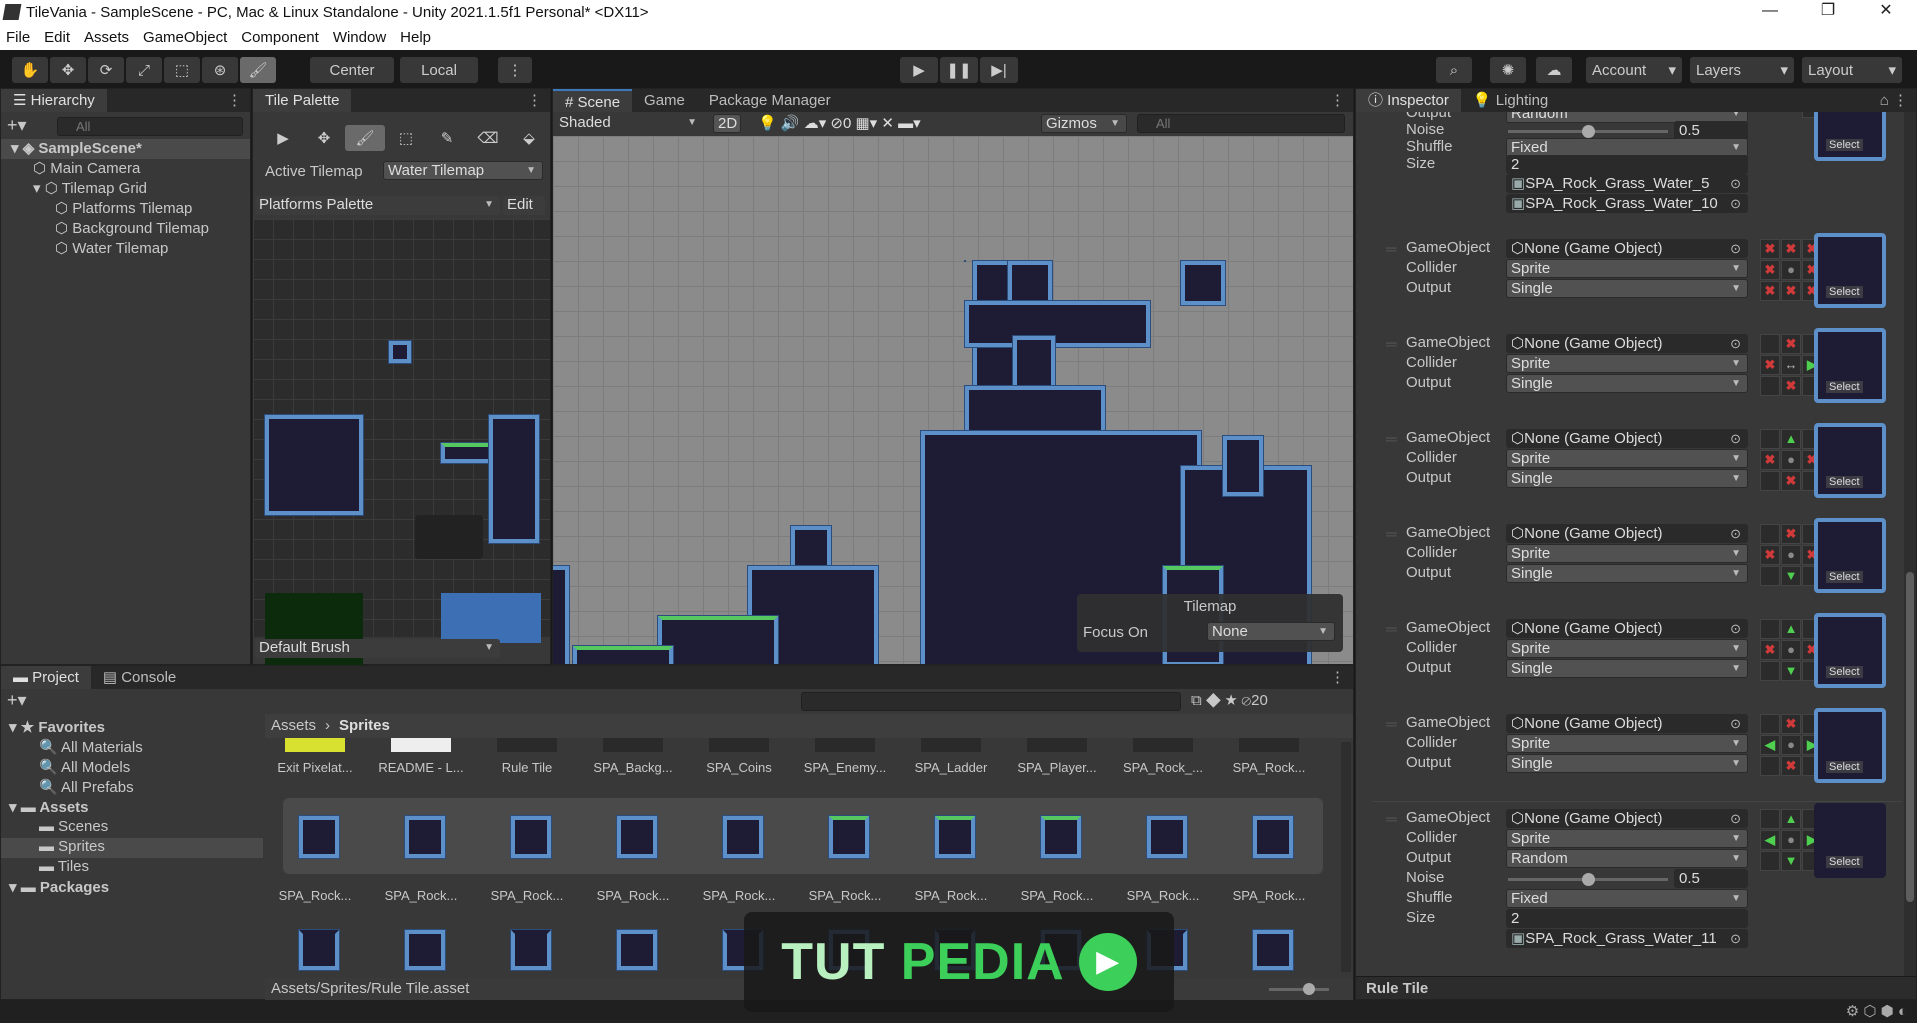  I want to click on output-dropdown: Single ▼, so click(1627, 668).